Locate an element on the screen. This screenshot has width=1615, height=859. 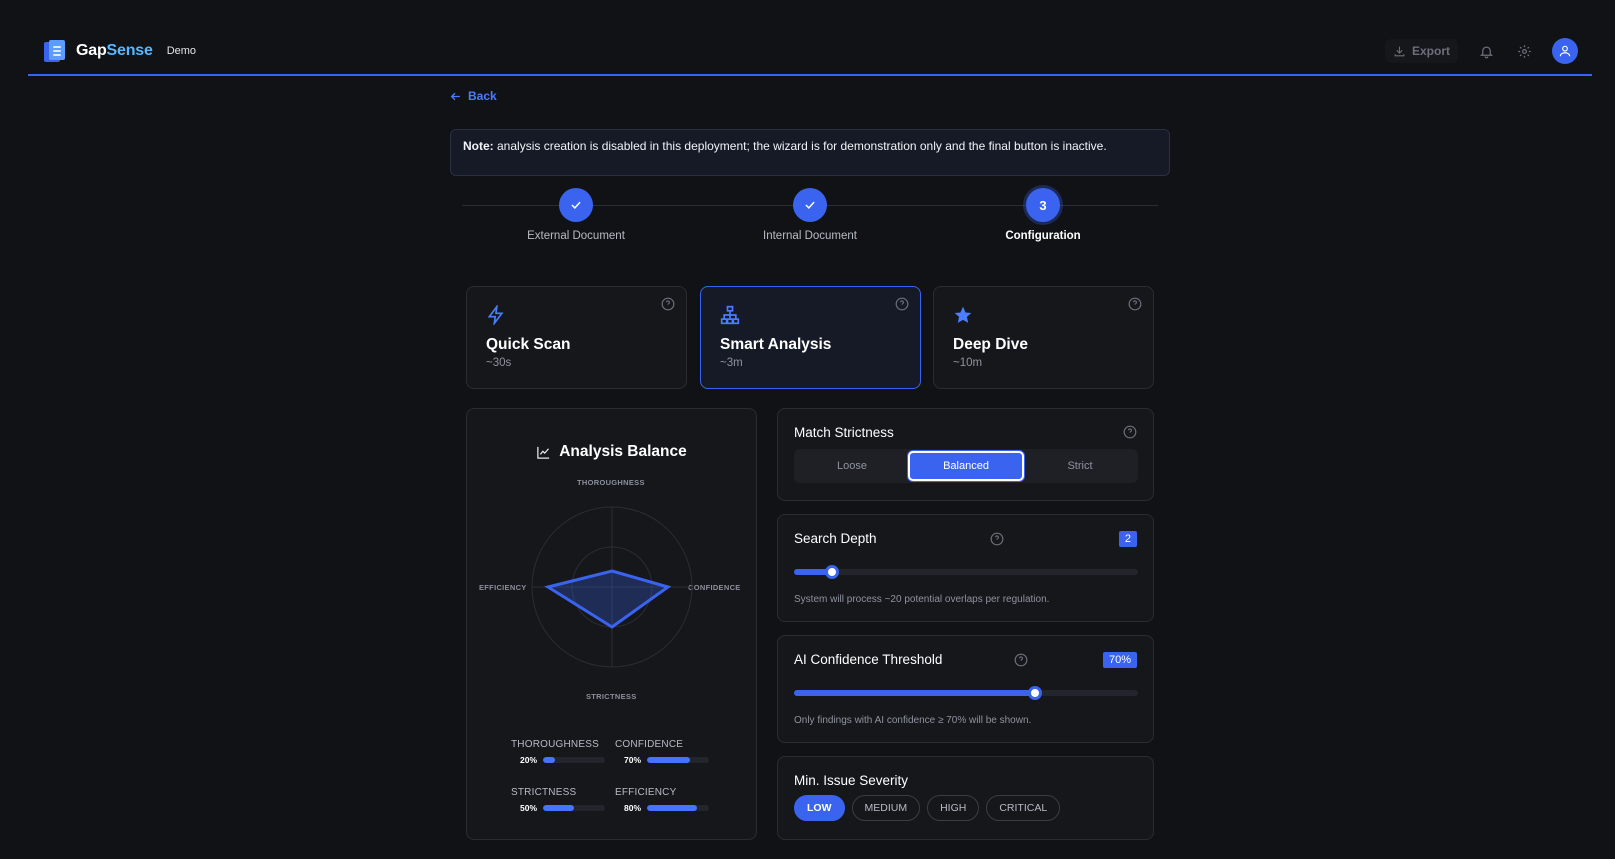
settings-button is located at coordinates (1524, 51).